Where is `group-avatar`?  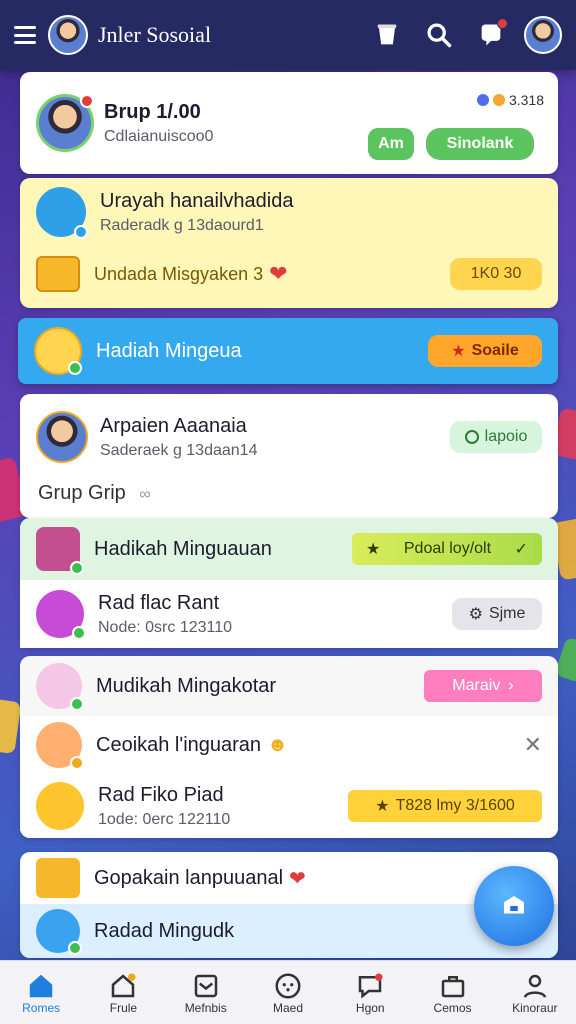
group-avatar is located at coordinates (65, 123).